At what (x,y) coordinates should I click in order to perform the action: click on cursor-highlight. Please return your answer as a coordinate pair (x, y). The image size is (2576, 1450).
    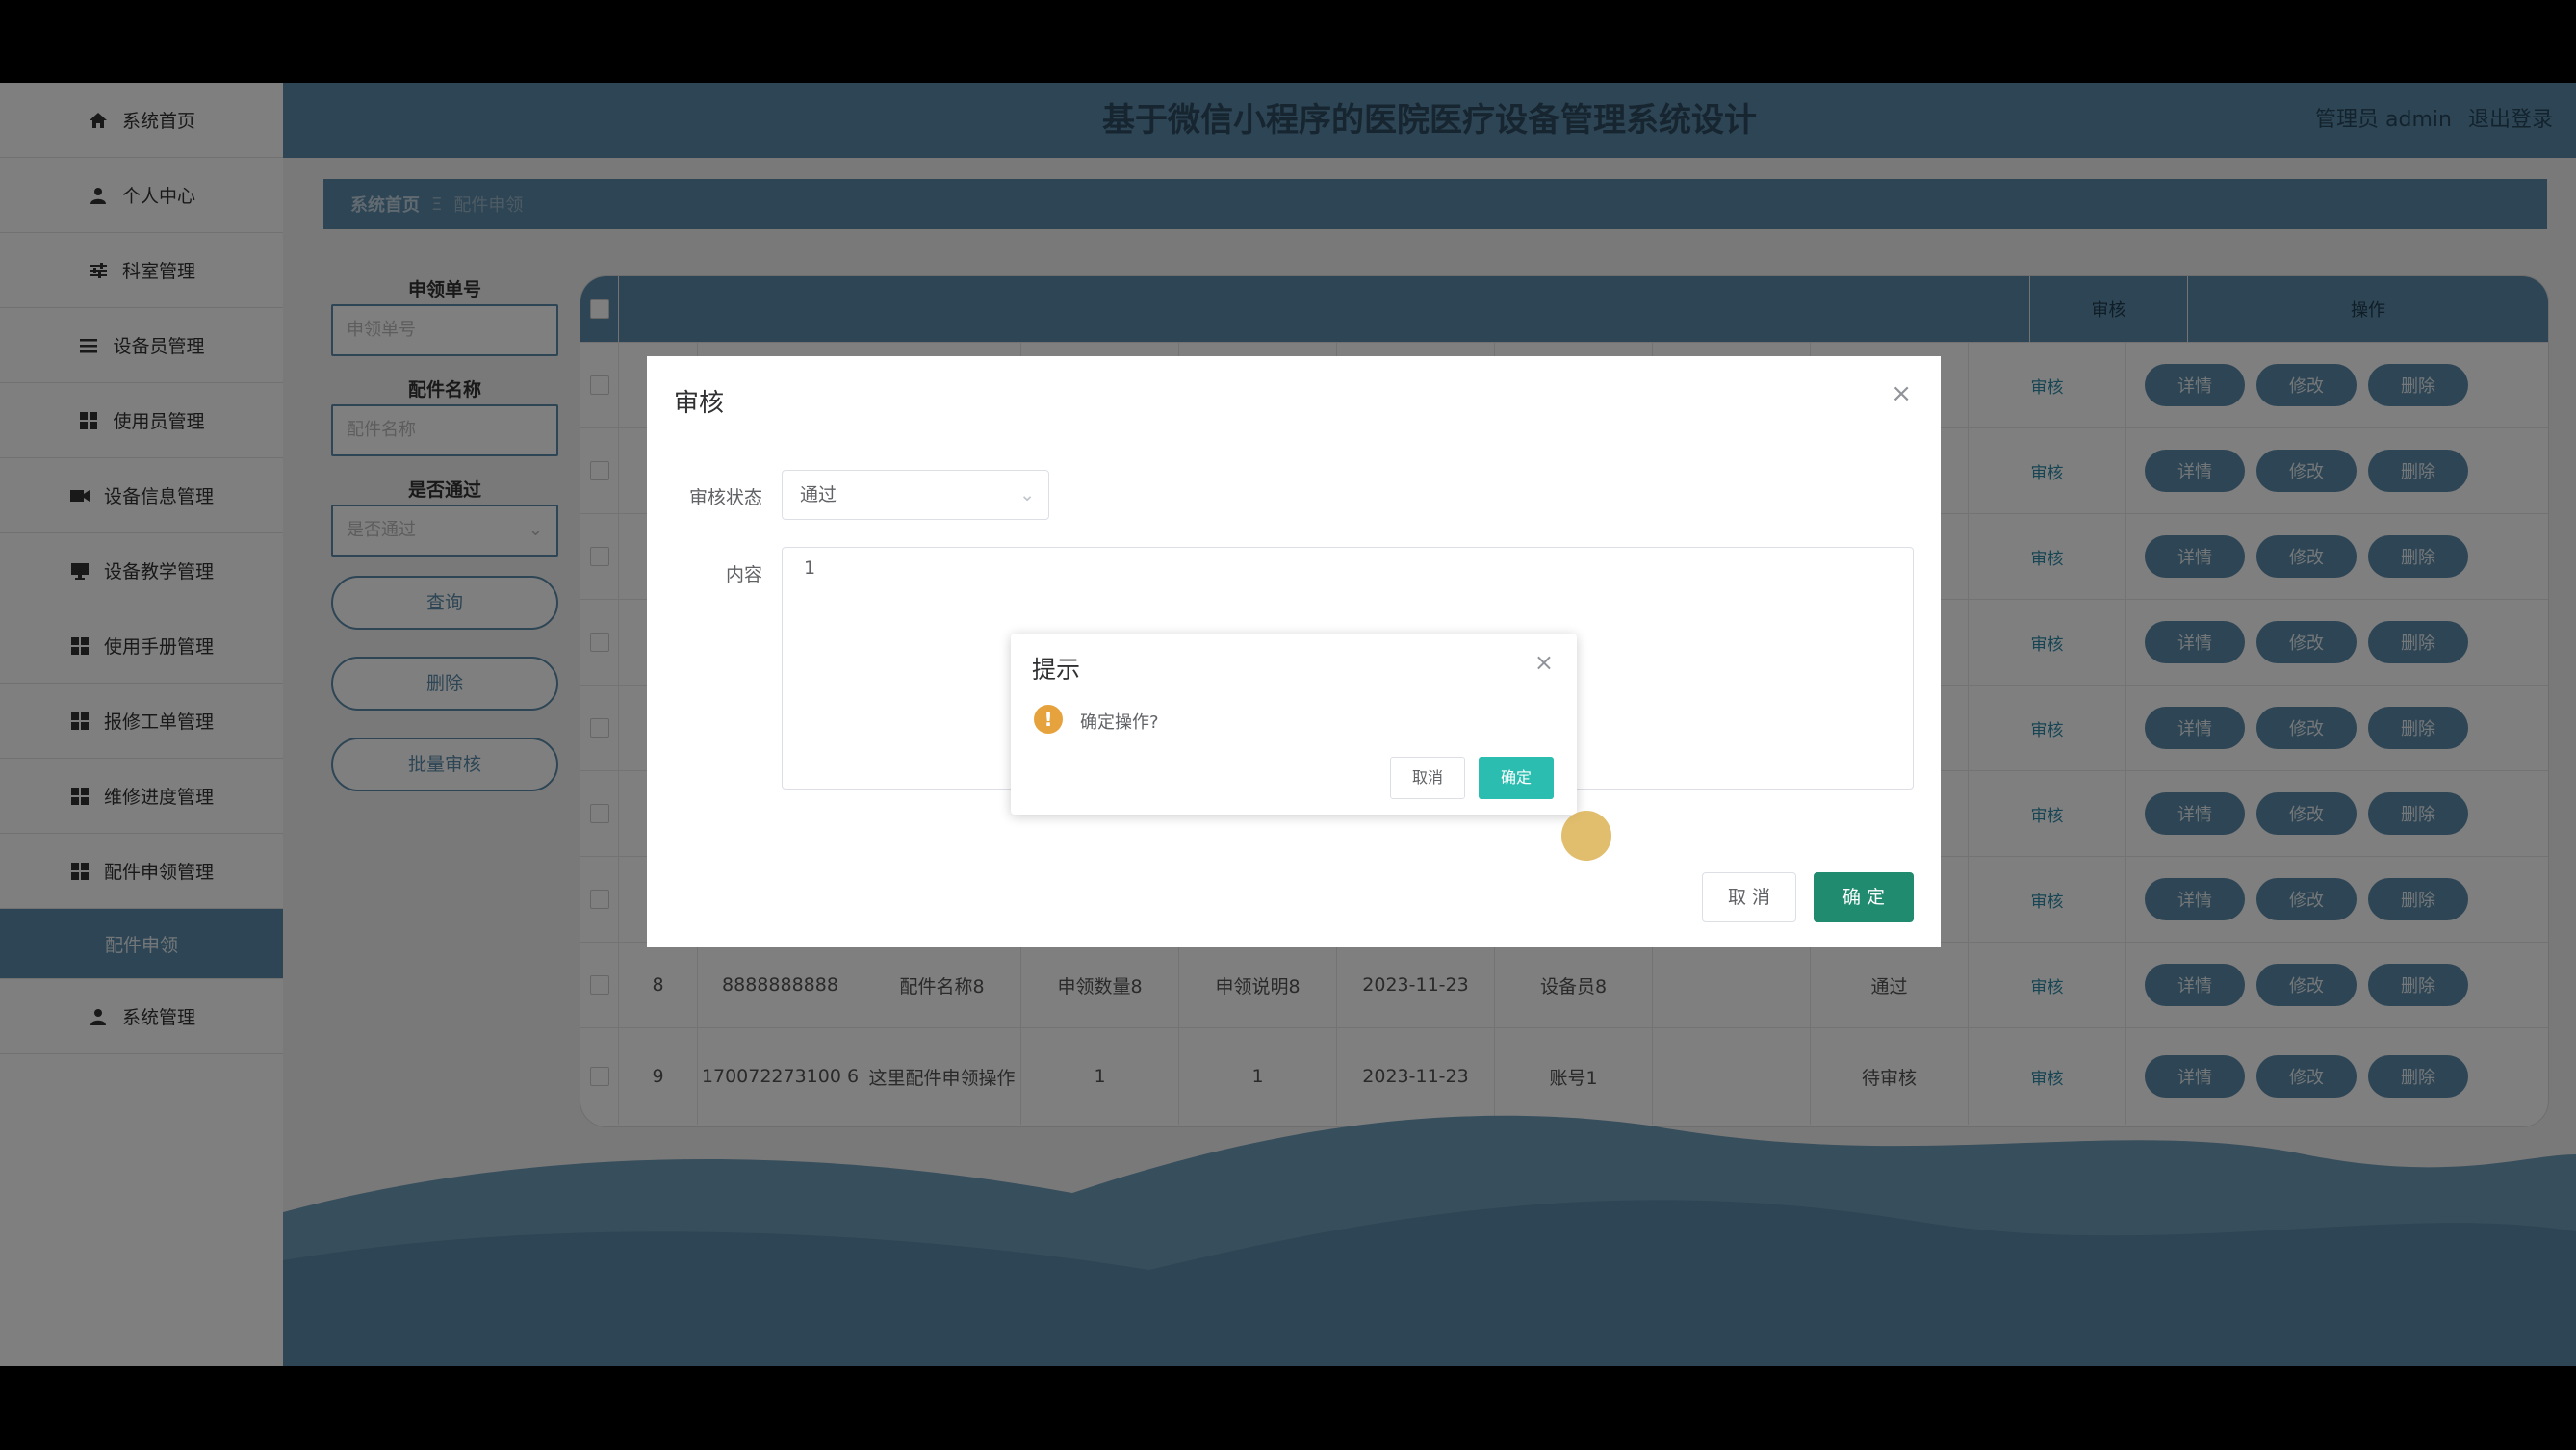
    Looking at the image, I should click on (1586, 836).